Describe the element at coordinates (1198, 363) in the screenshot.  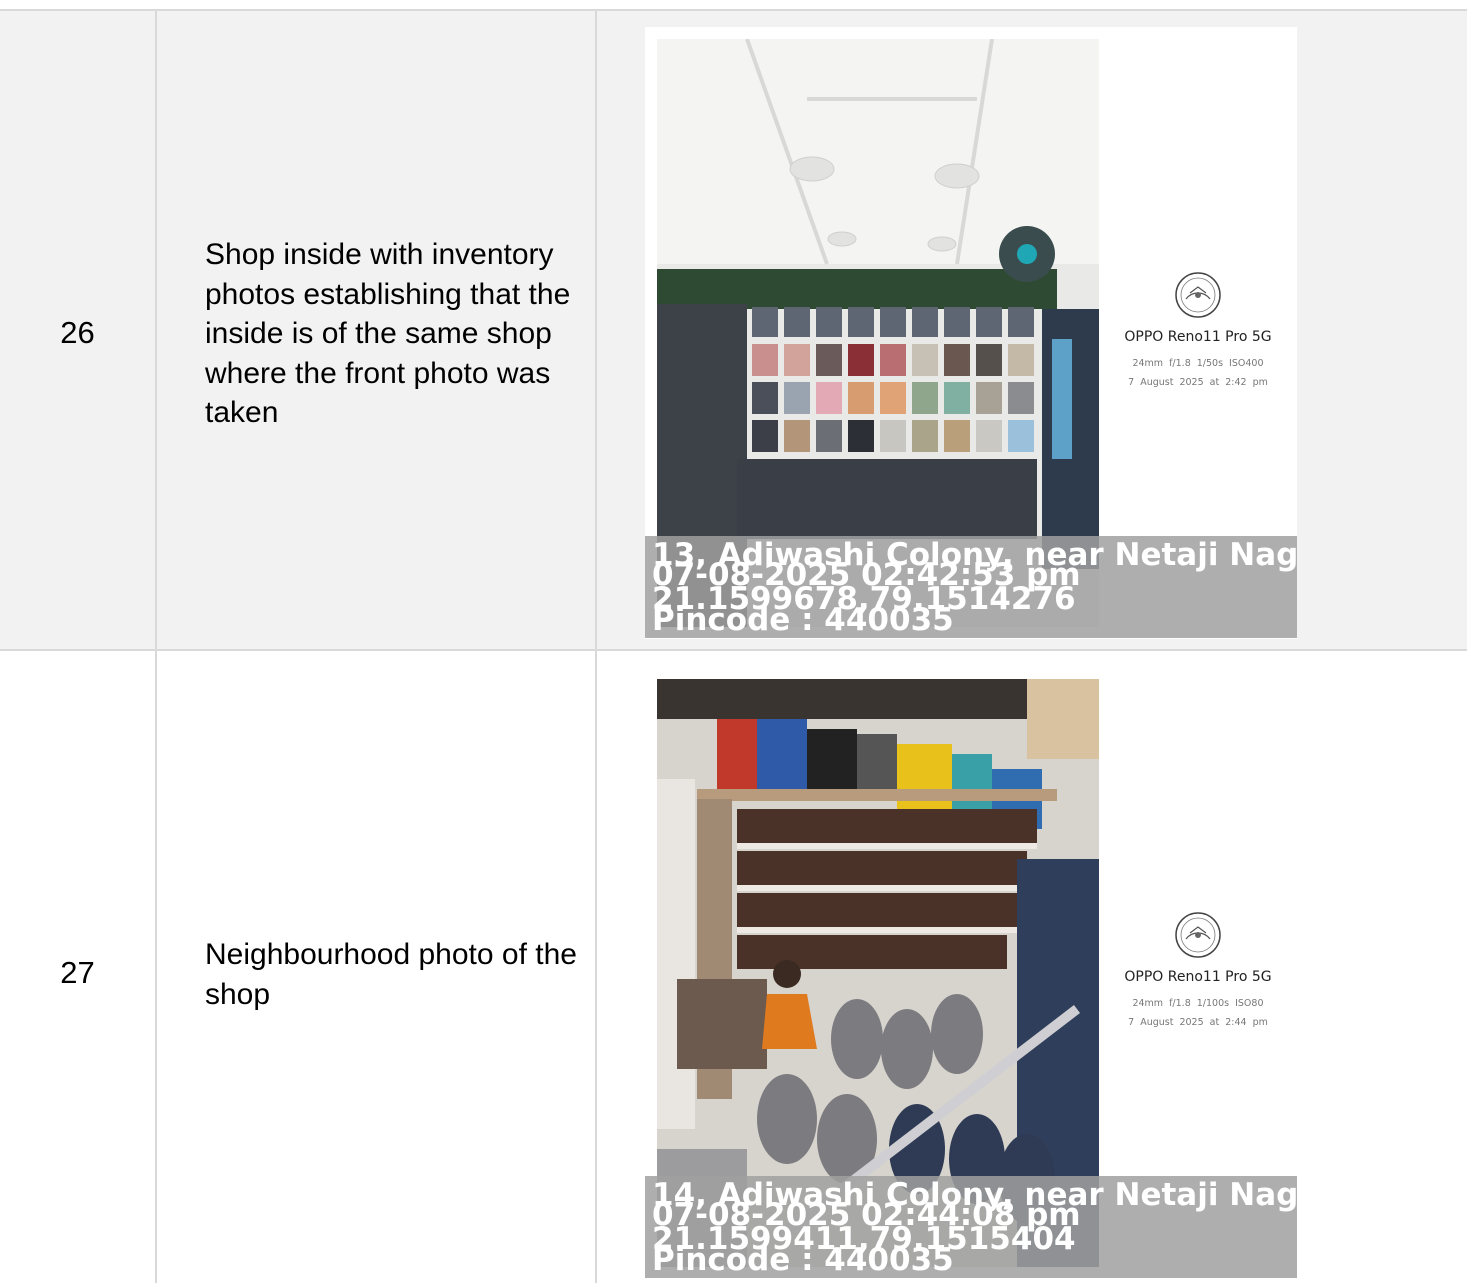
I see `camera-params: 24mm f/1.8 1/50s ISO400` at that location.